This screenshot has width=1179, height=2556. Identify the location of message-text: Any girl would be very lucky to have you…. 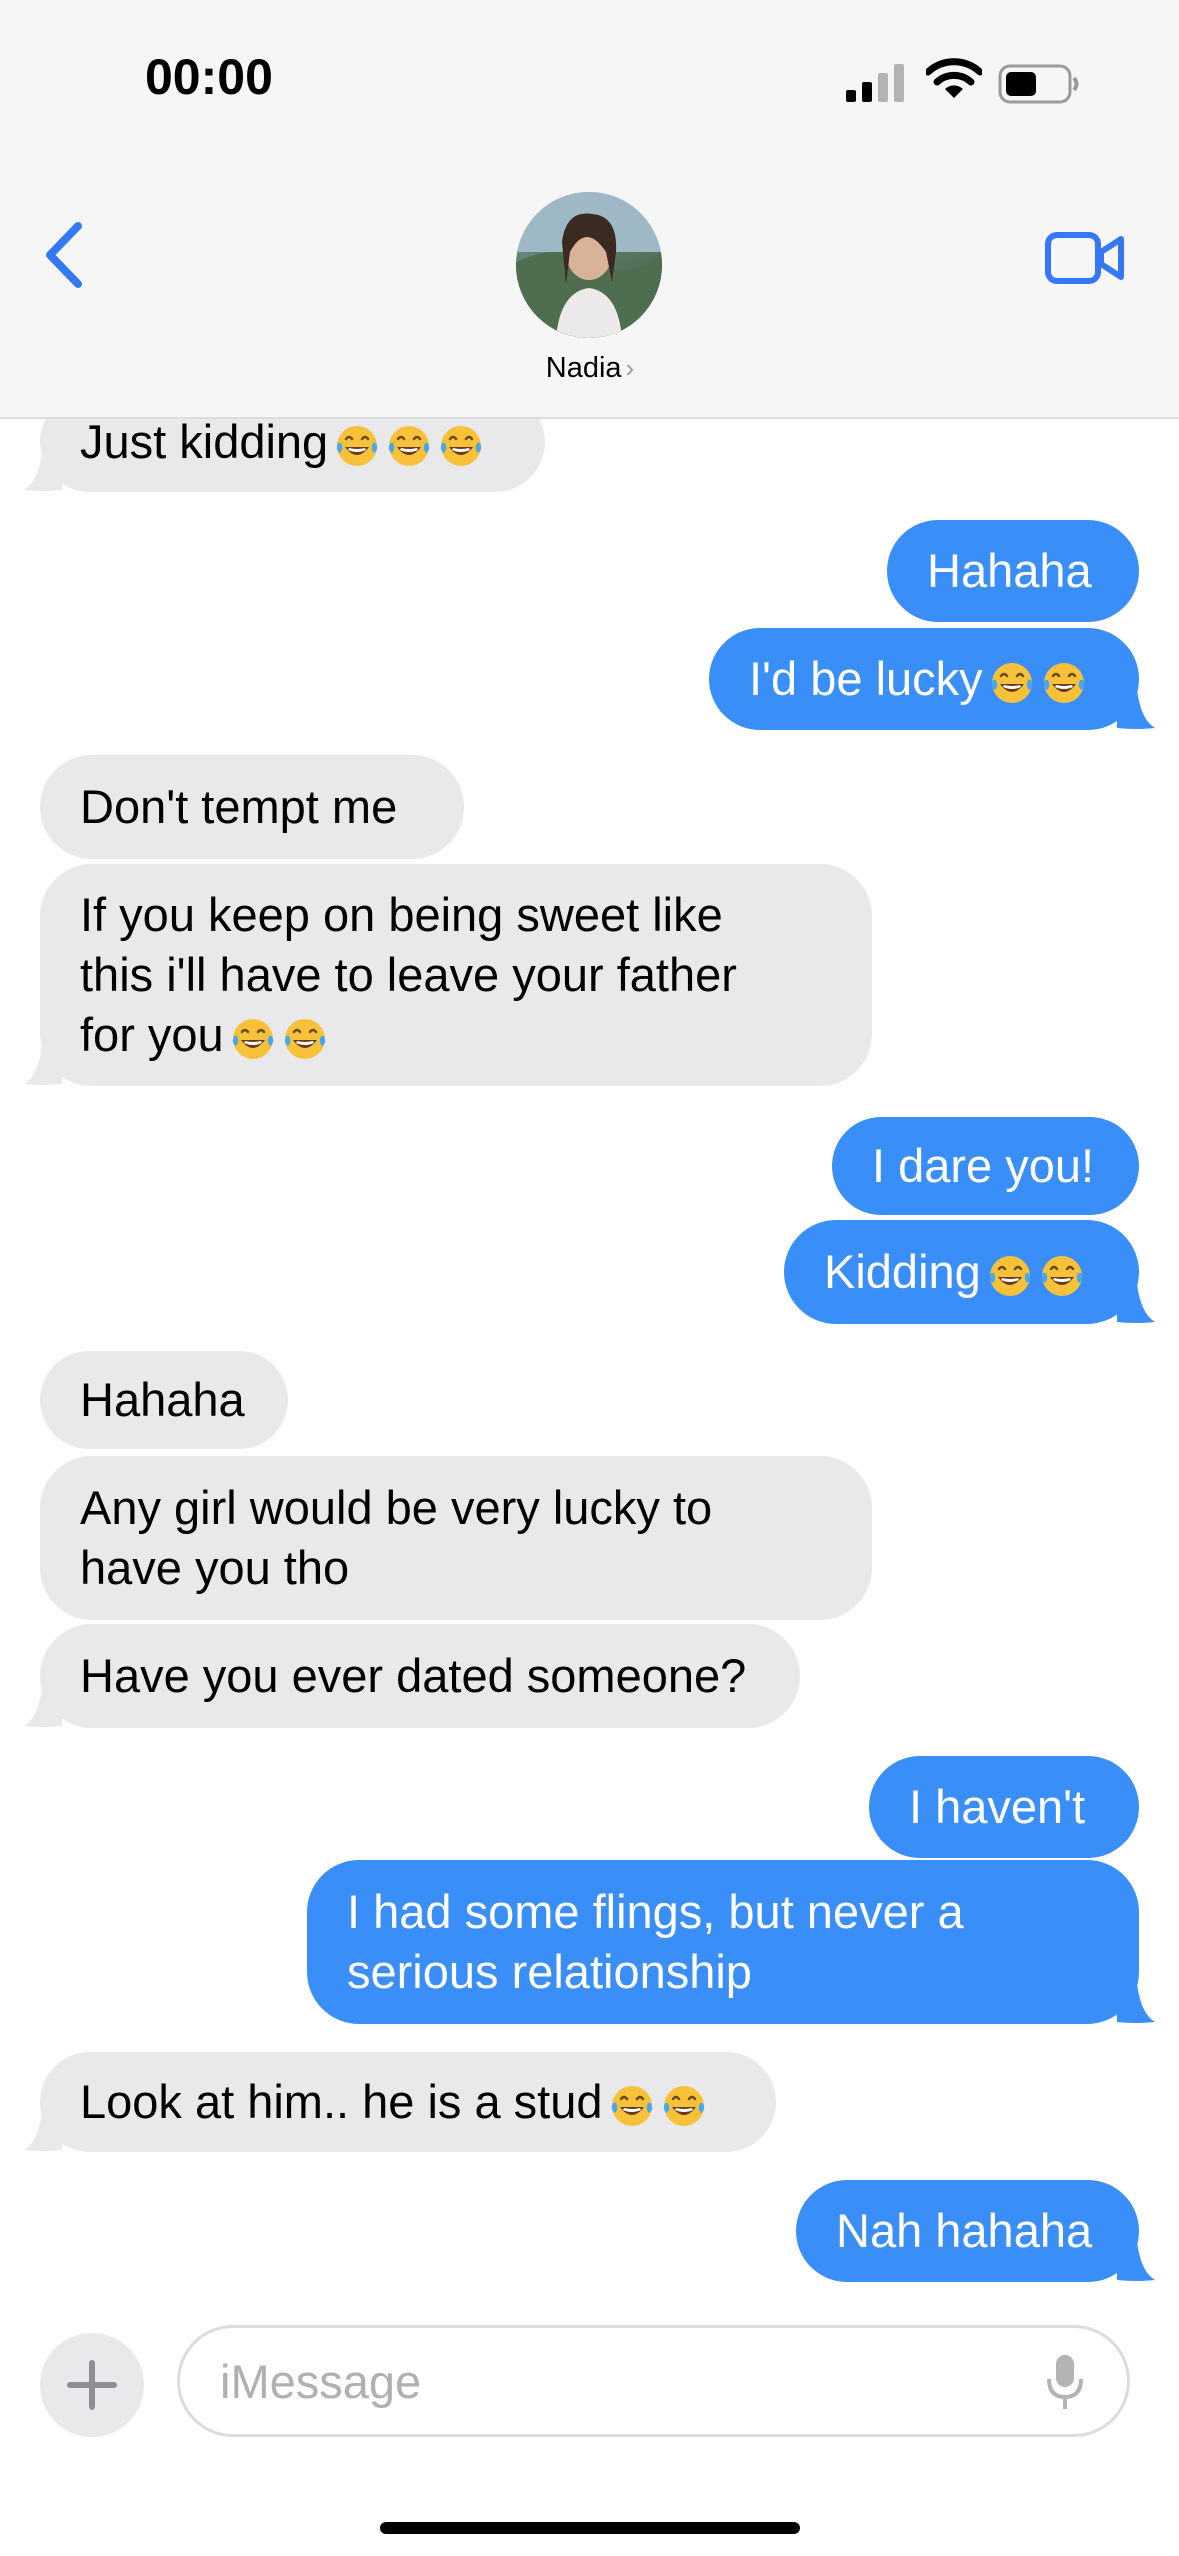
(396, 1537).